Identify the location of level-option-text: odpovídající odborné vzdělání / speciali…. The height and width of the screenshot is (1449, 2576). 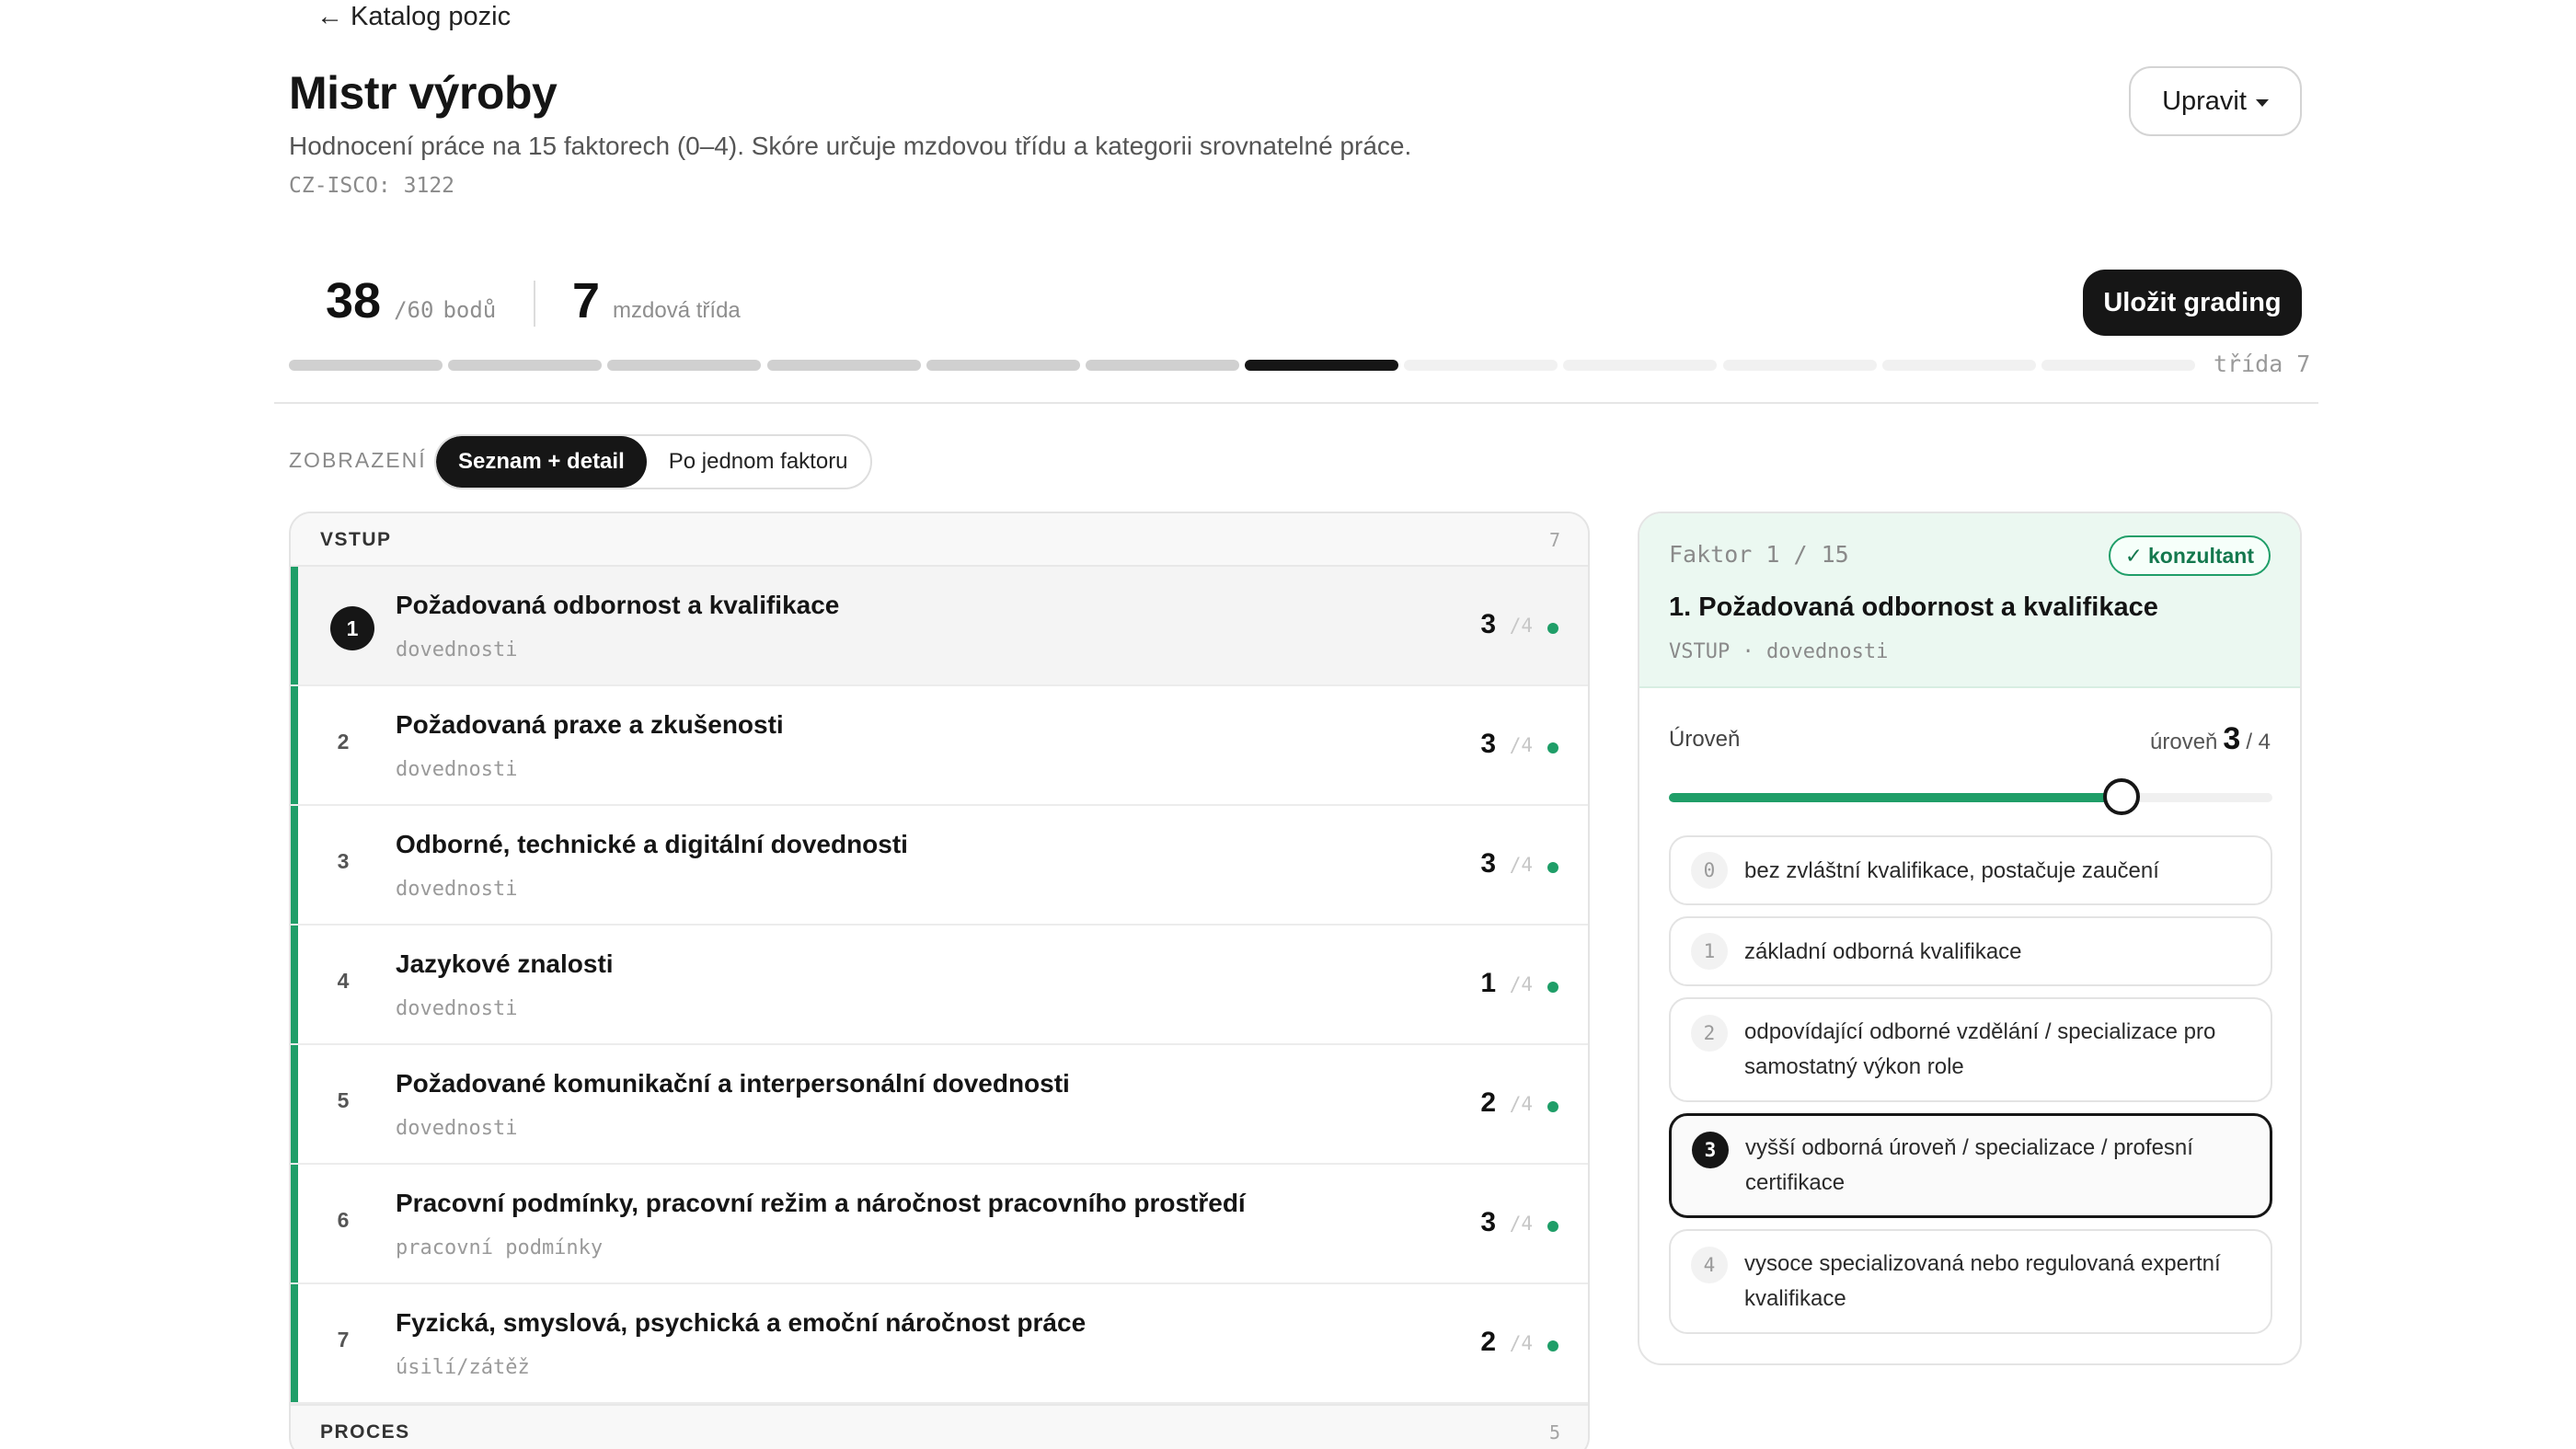
(1980, 1049).